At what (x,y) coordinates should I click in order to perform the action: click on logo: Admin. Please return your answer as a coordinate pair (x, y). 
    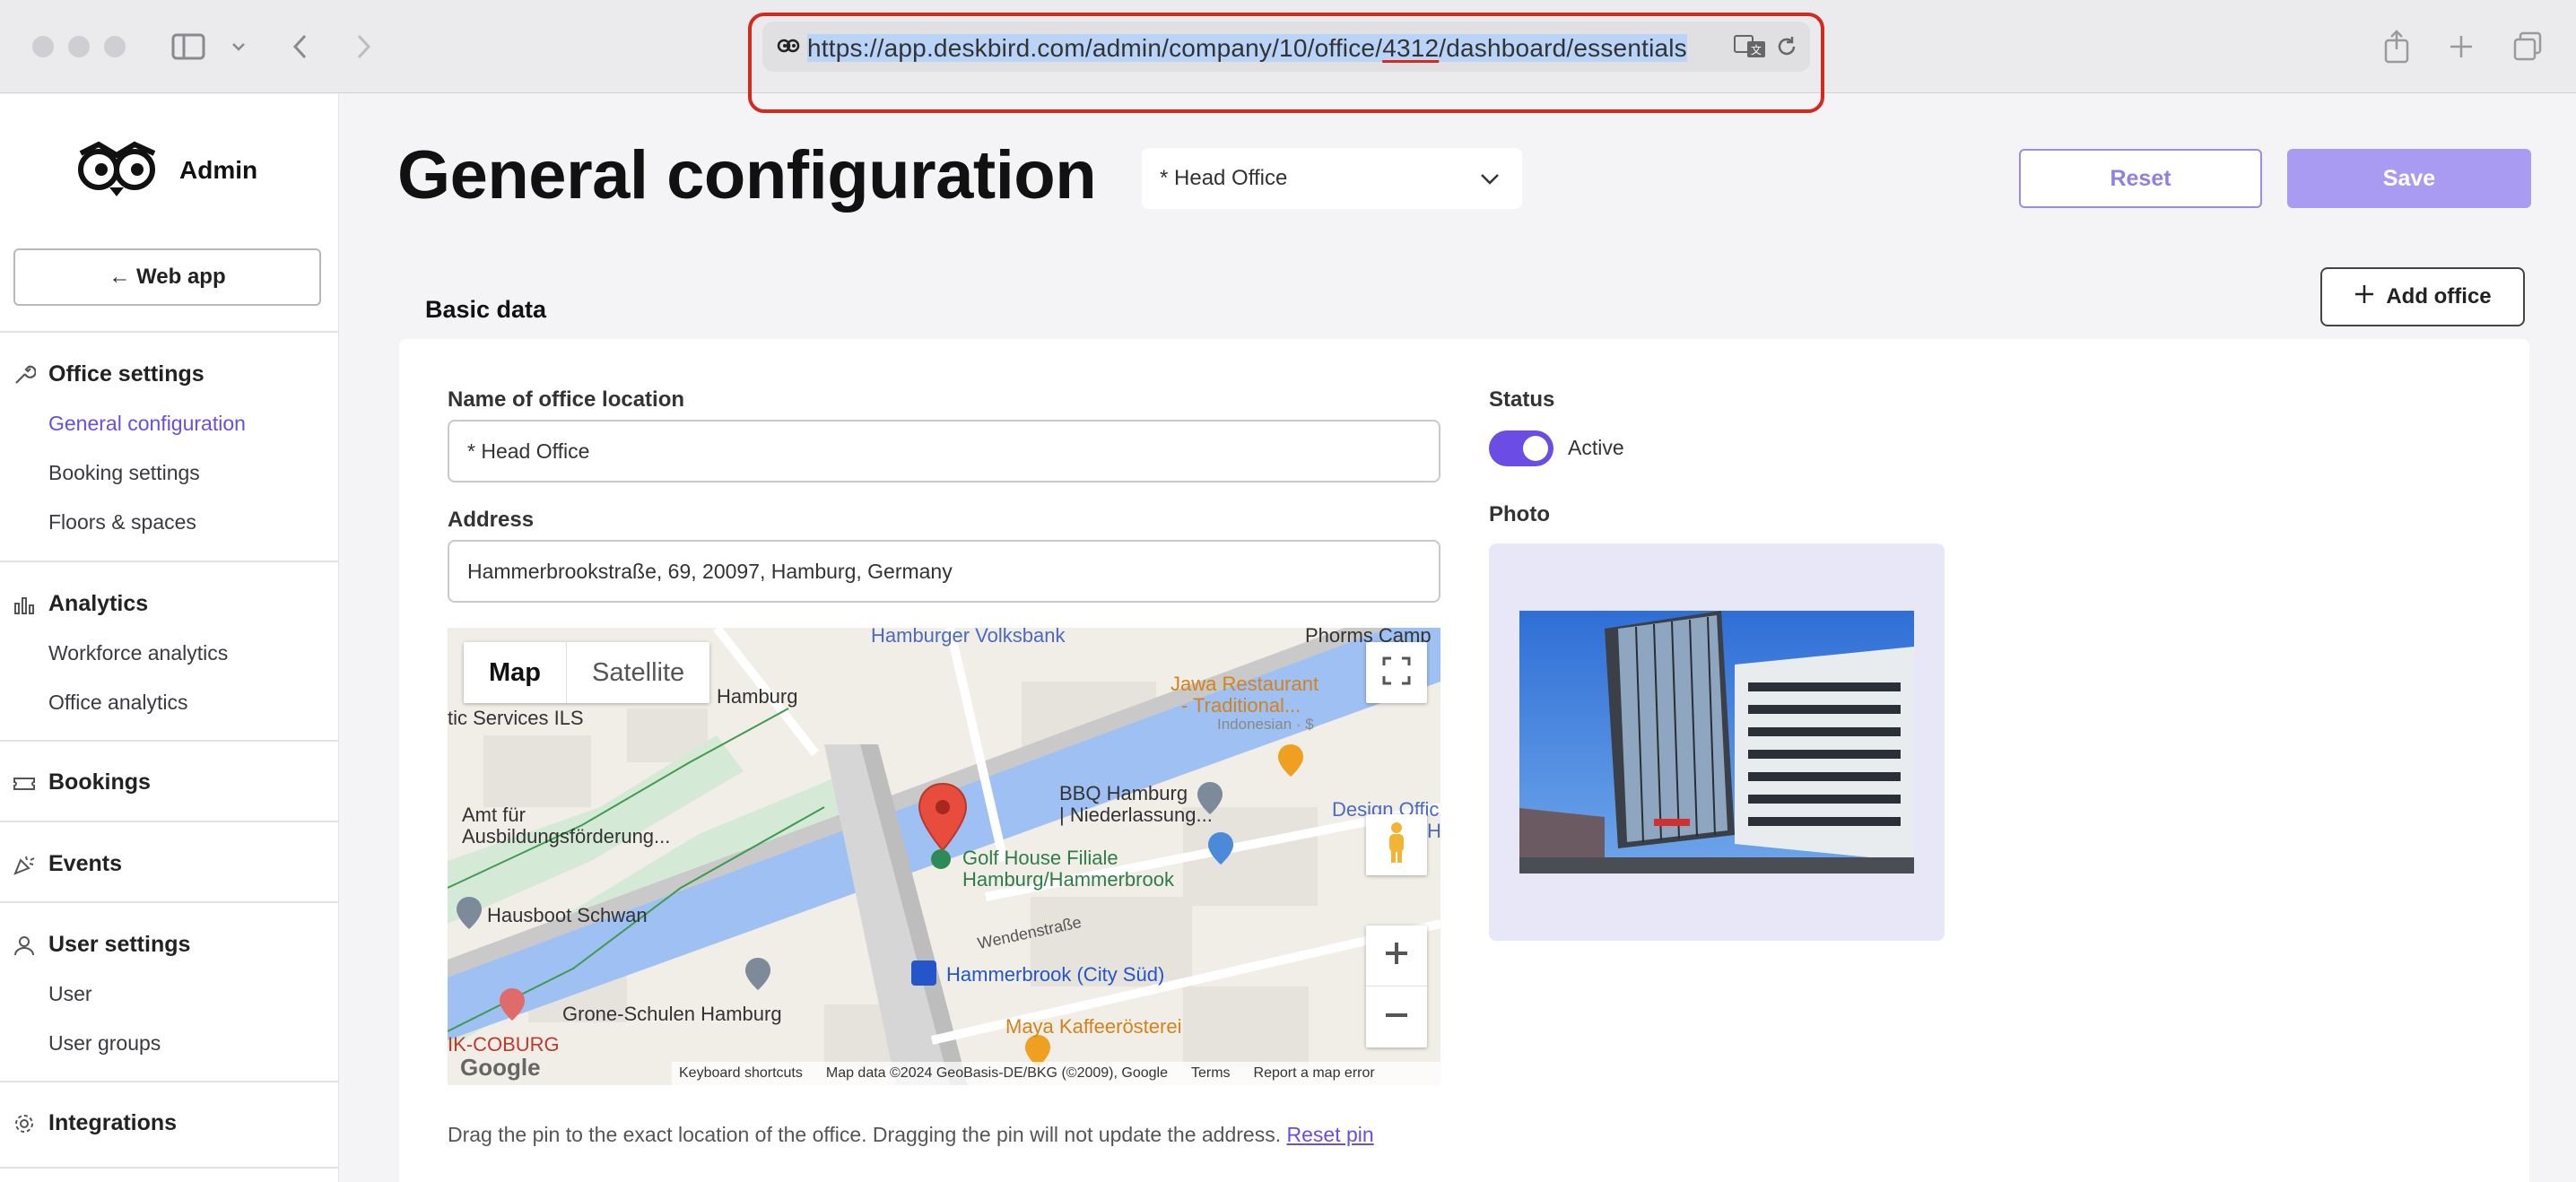
    Looking at the image, I should click on (164, 170).